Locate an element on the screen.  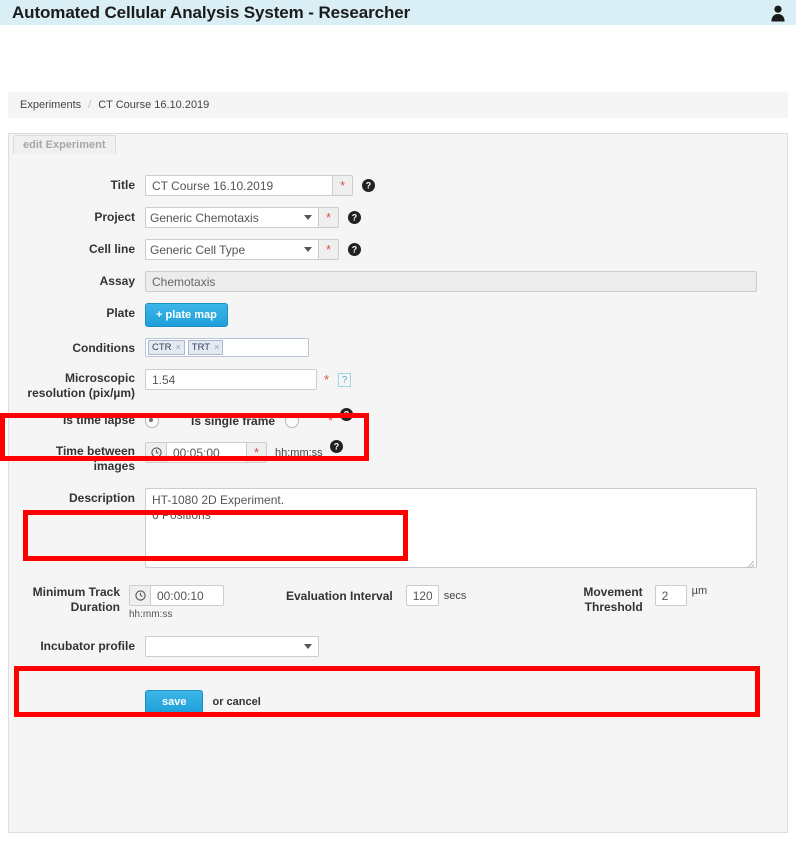
condition-tag: CTR × is located at coordinates (166, 347).